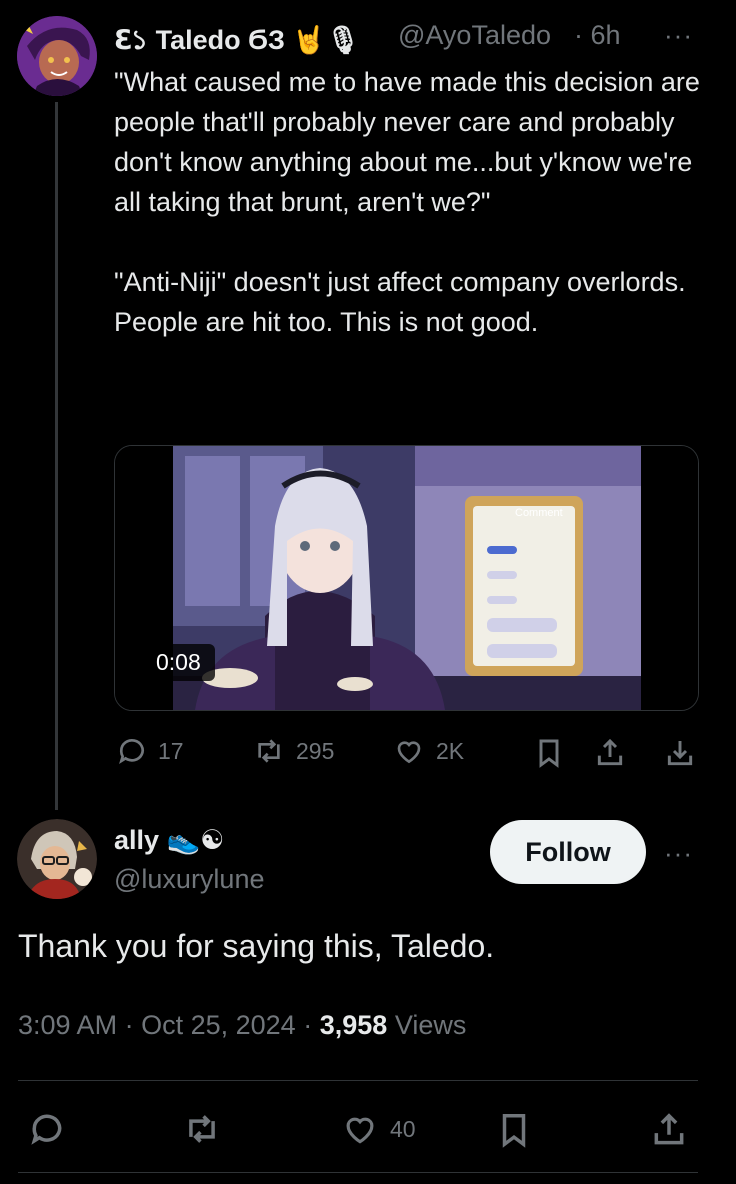  I want to click on video-overlay-text: Comment, so click(539, 513).